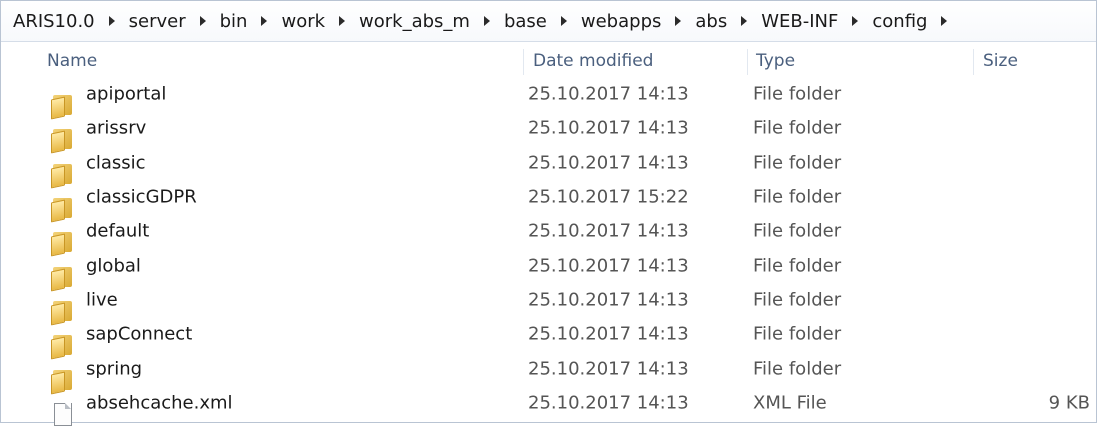  Describe the element at coordinates (159, 403) in the screenshot. I see `item-name: absehcache.xml` at that location.